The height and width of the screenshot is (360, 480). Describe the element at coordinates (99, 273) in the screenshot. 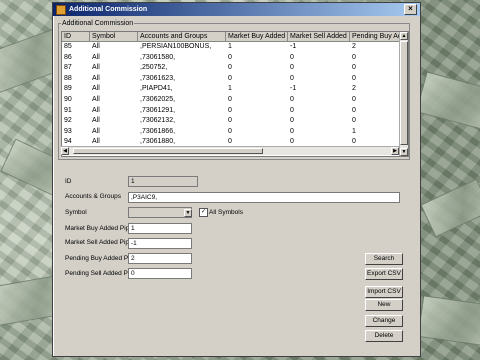

I see `pending-sell-added-pip-label: Pending Sell Added Pip` at that location.